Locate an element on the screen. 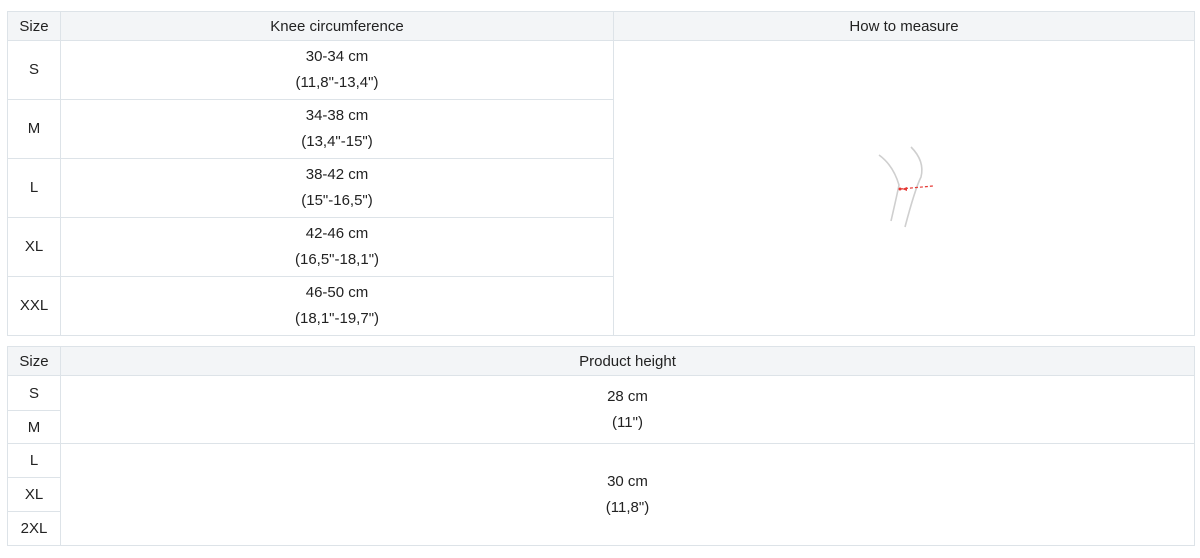 This screenshot has height=558, width=1200. knee-measure-icon is located at coordinates (906, 187).